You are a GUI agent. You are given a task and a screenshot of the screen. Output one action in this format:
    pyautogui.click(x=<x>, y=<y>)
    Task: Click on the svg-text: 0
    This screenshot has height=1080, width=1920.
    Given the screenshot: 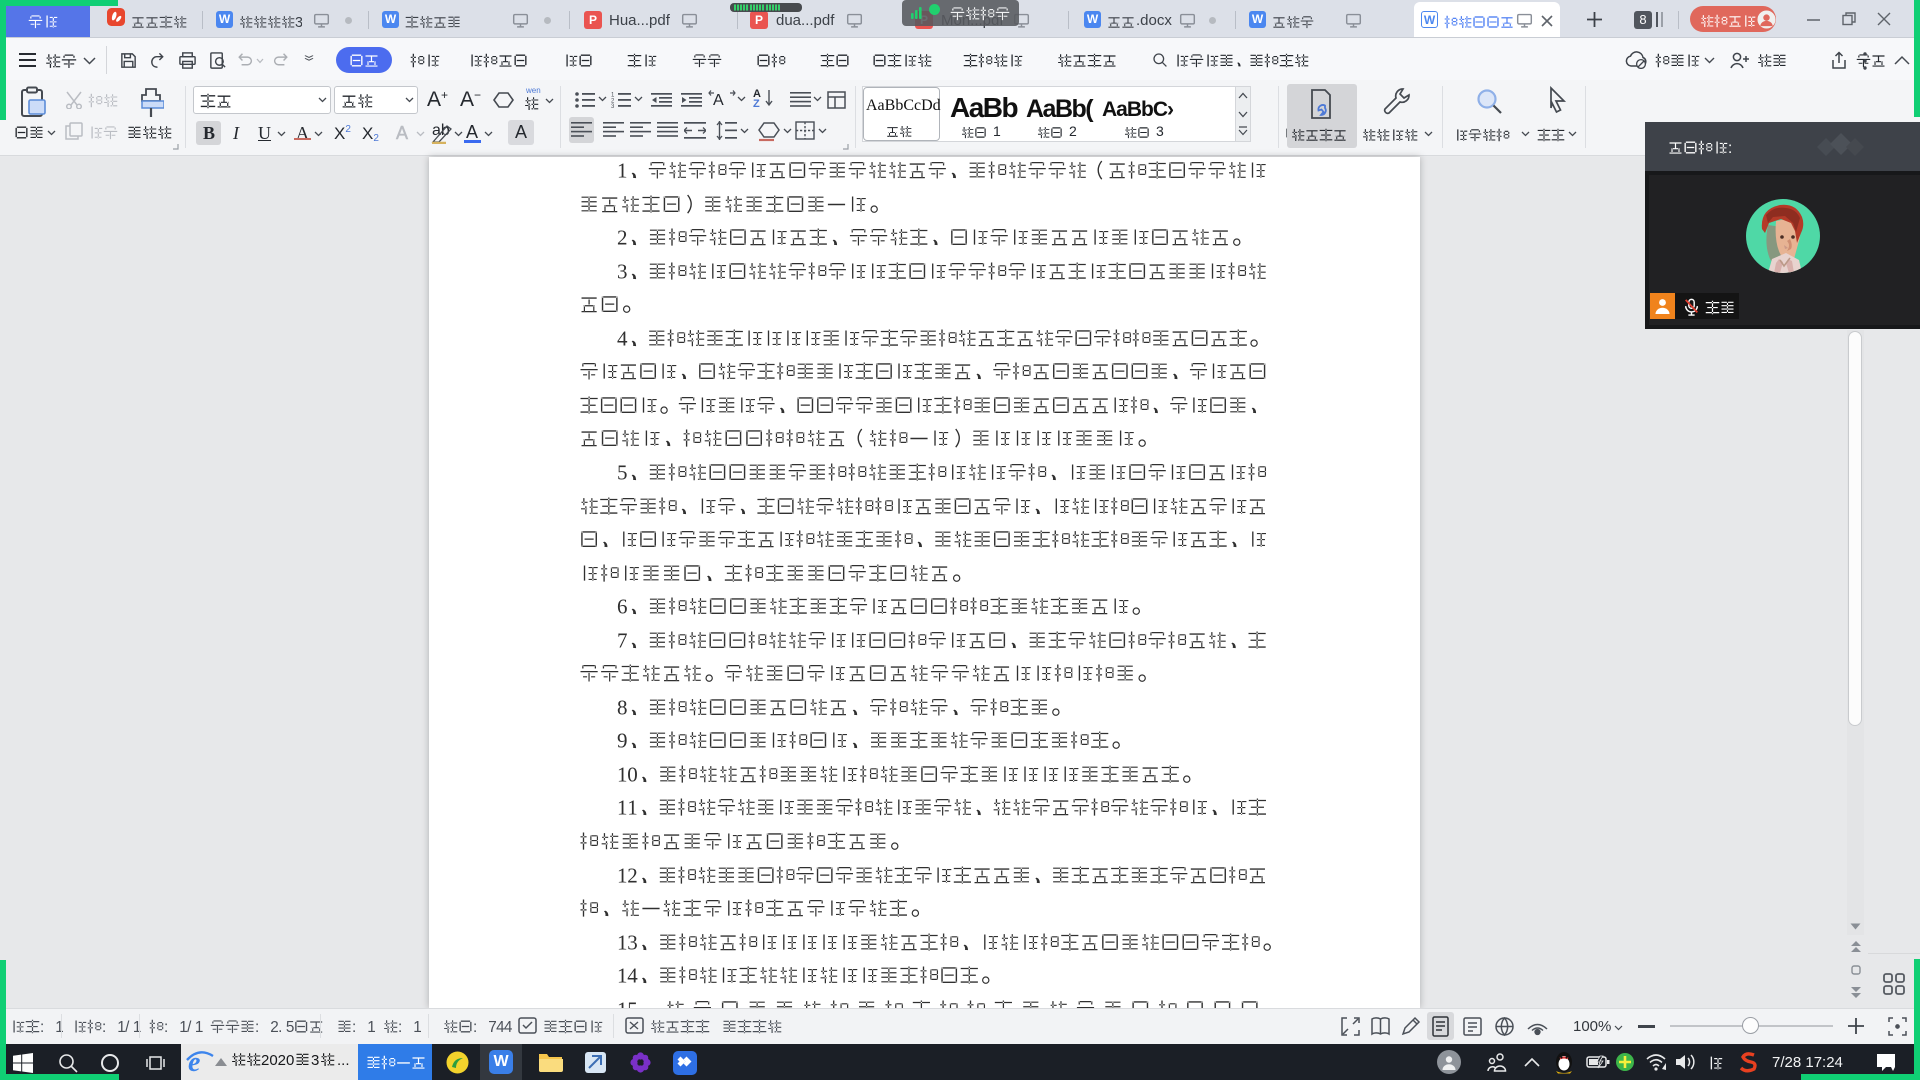 What is the action you would take?
    pyautogui.click(x=632, y=774)
    